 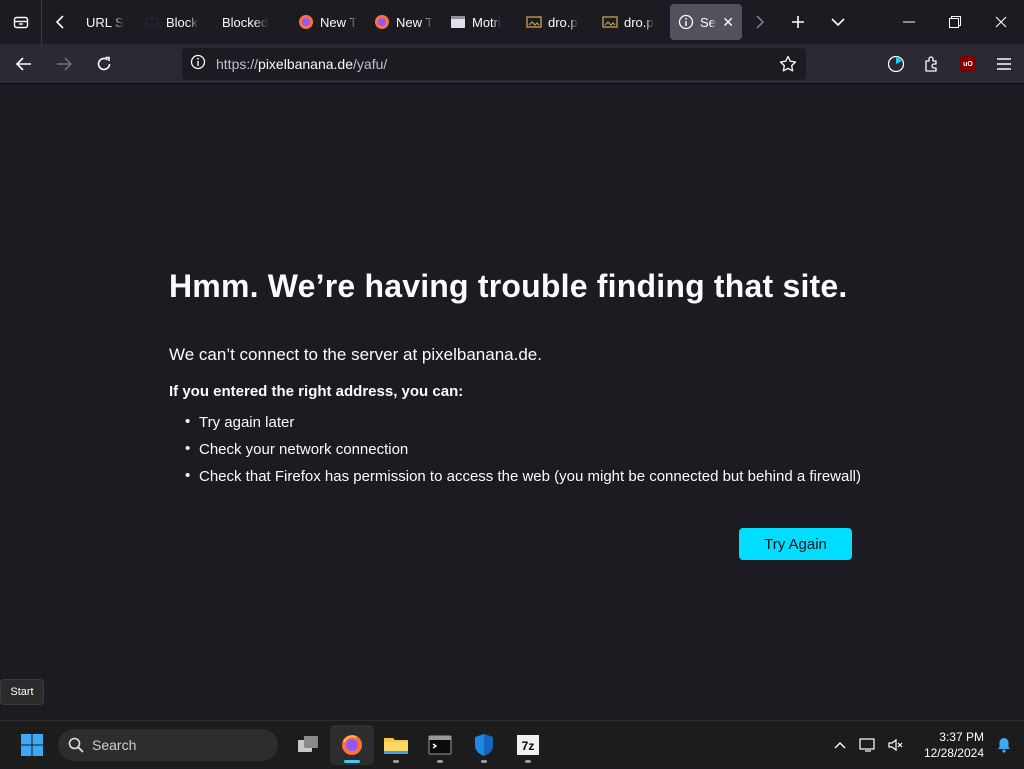 I want to click on tab-scroll-left-button, so click(x=60, y=22).